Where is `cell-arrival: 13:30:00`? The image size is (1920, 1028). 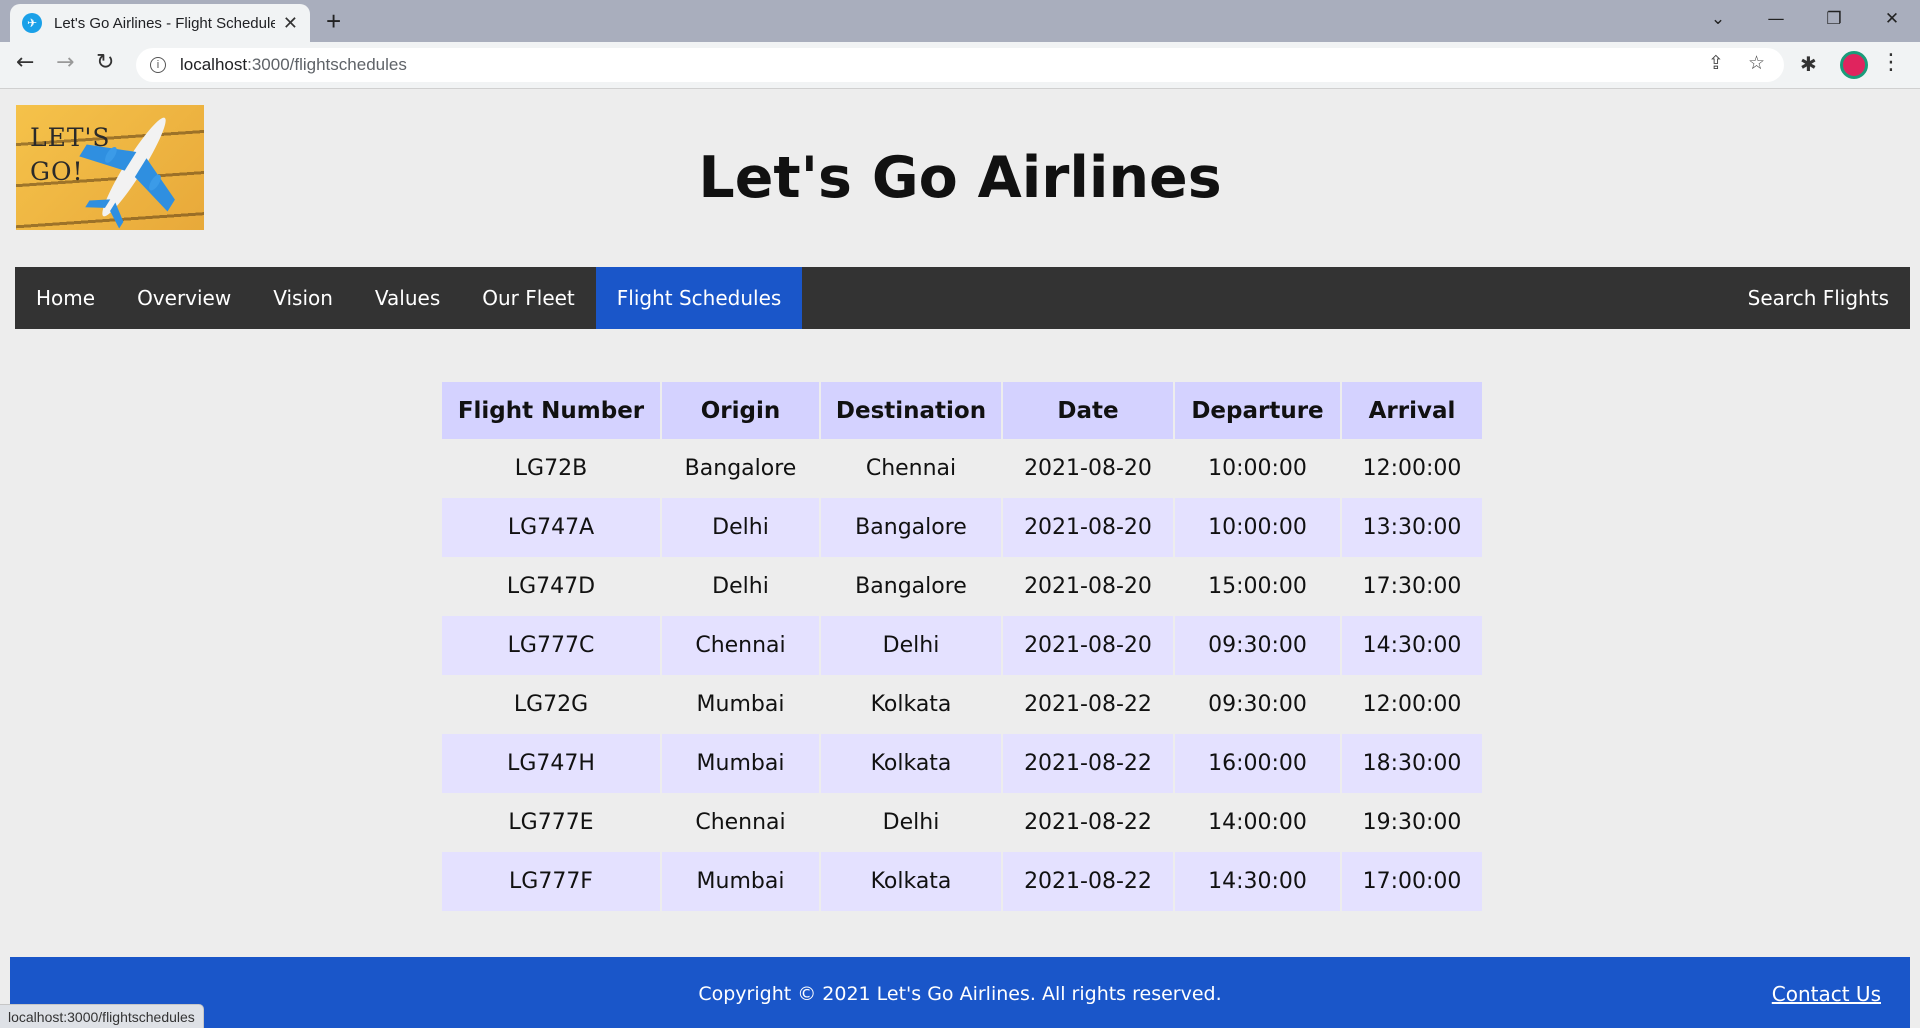
cell-arrival: 13:30:00 is located at coordinates (1412, 527).